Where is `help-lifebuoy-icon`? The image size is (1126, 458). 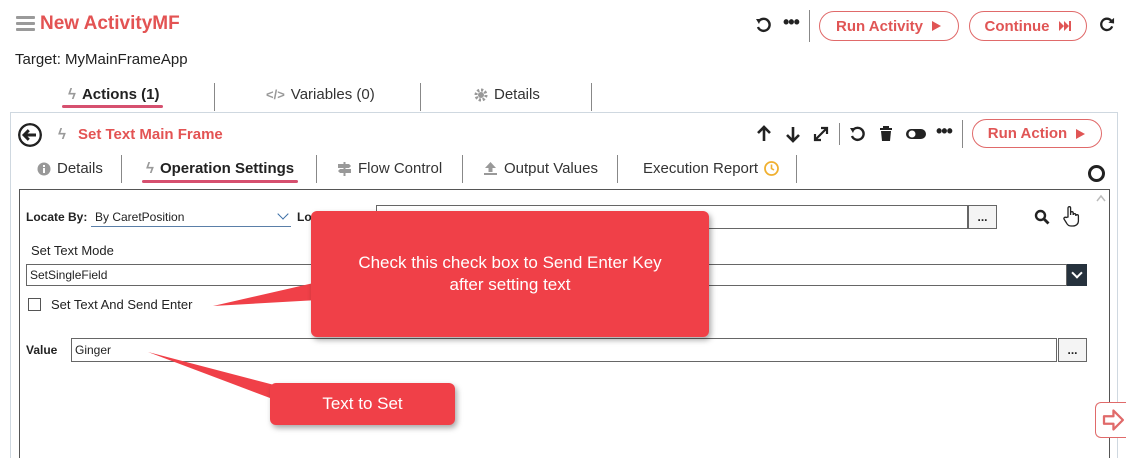 help-lifebuoy-icon is located at coordinates (1096, 173).